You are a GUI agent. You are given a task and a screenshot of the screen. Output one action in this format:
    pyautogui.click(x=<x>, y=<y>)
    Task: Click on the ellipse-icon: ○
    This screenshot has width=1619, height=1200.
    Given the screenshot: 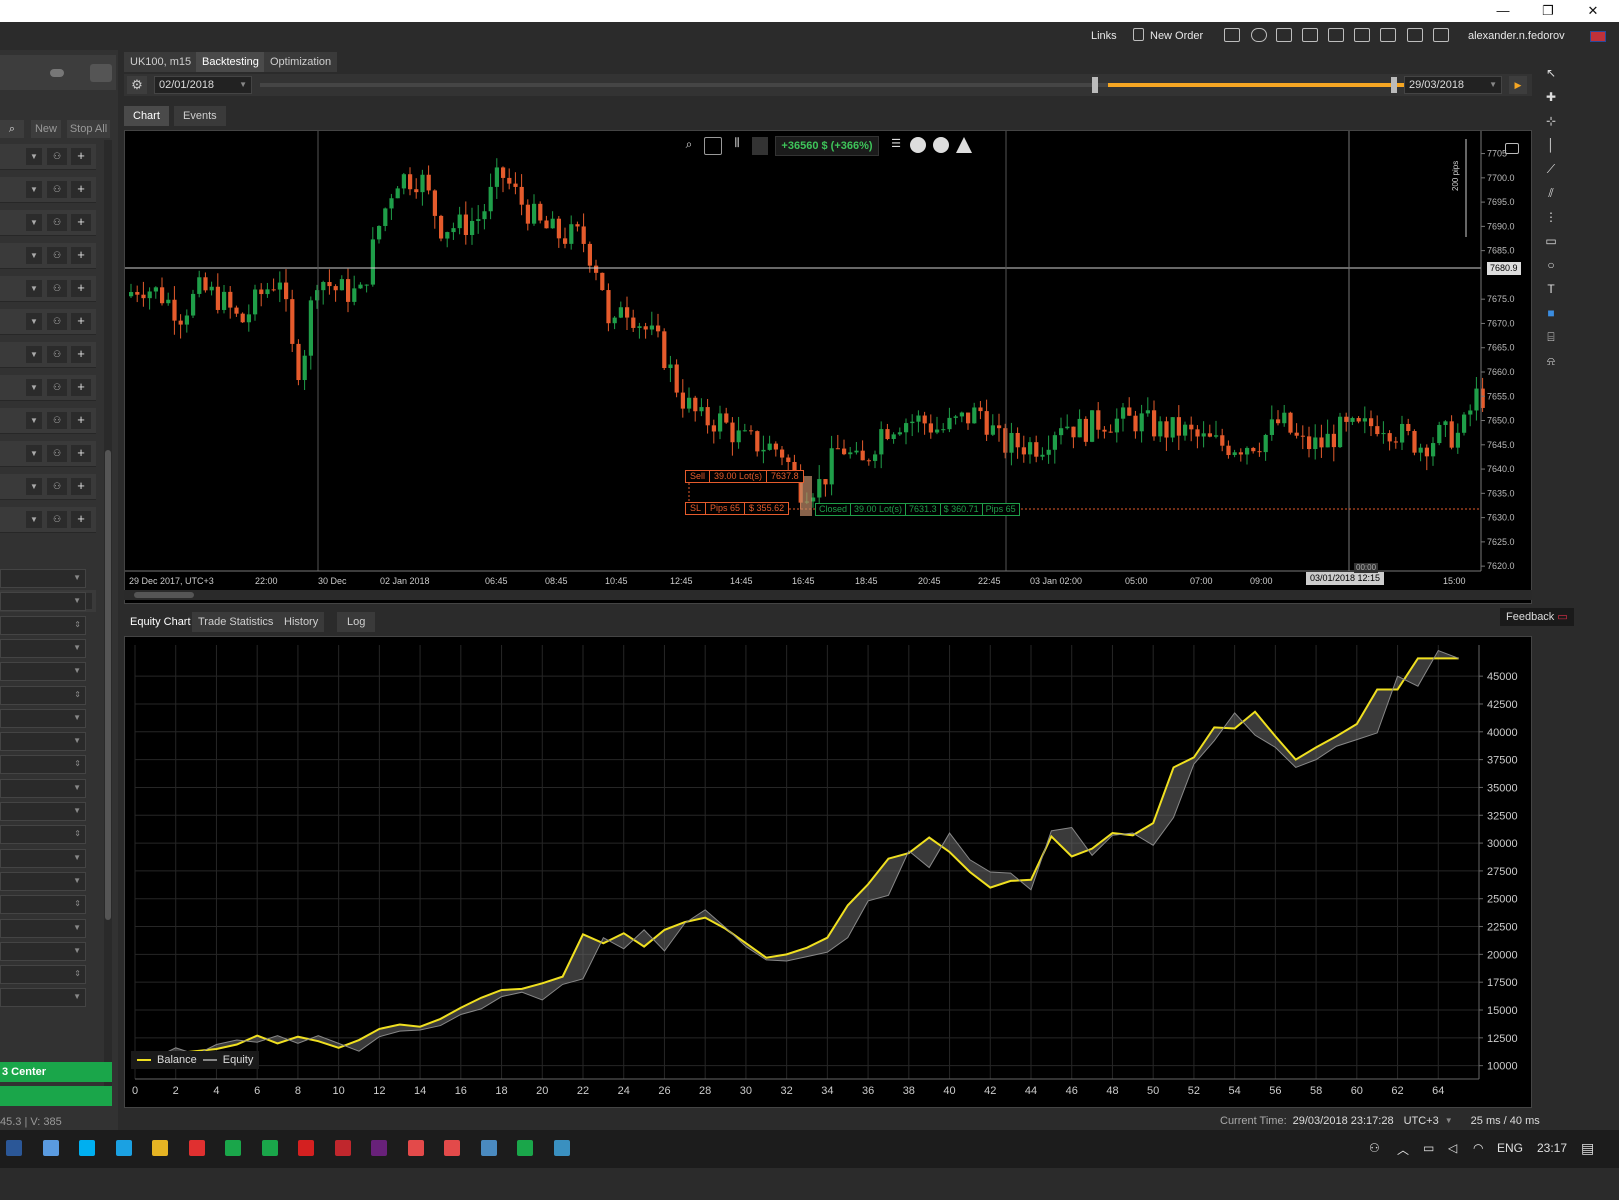 What is the action you would take?
    pyautogui.click(x=1551, y=265)
    